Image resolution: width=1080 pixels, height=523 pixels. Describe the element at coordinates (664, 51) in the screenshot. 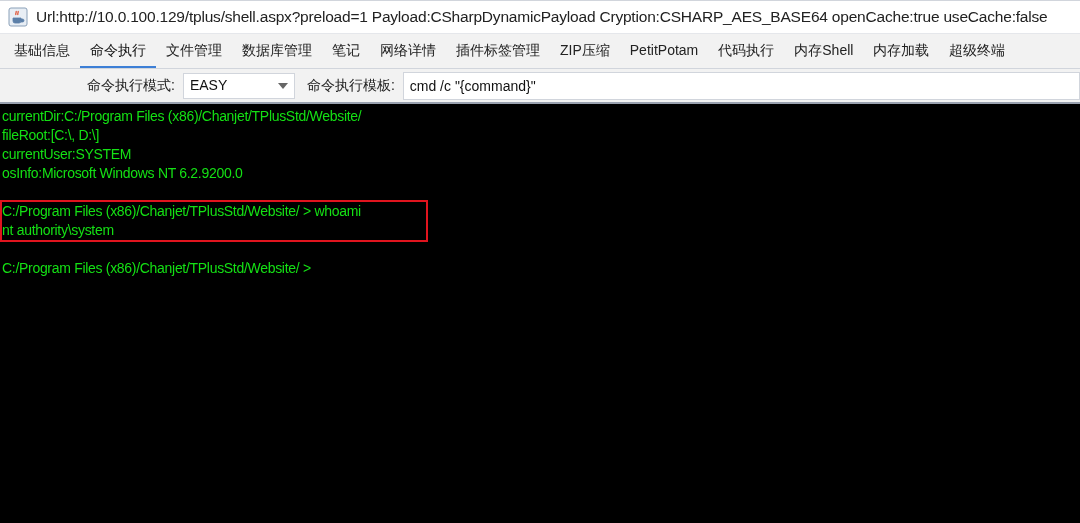

I see `tab: PetitPotam` at that location.